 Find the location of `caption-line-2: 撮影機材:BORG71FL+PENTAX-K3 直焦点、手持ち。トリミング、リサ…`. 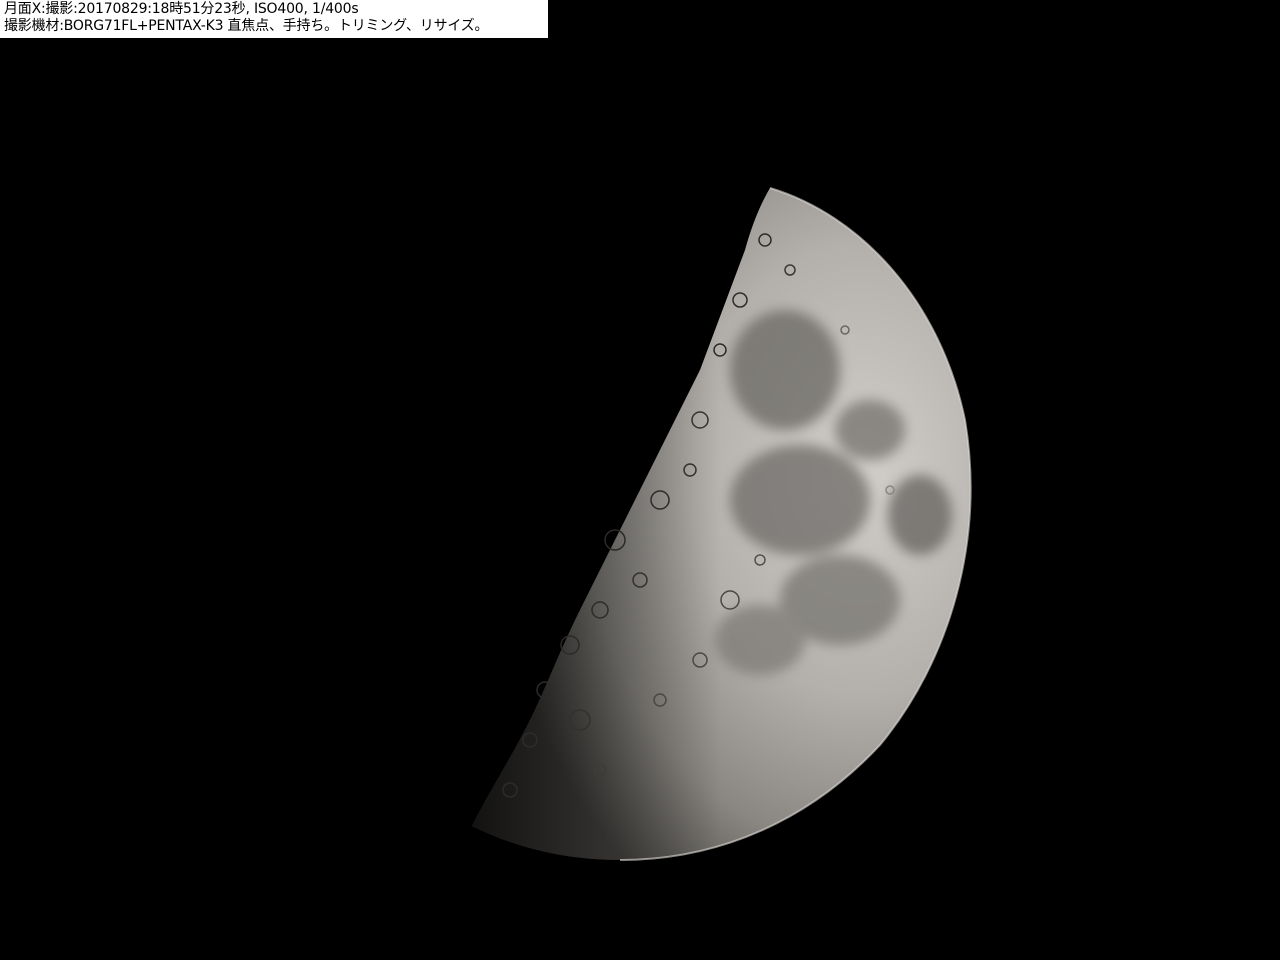

caption-line-2: 撮影機材:BORG71FL+PENTAX-K3 直焦点、手持ち。トリミング、リサ… is located at coordinates (246, 26).